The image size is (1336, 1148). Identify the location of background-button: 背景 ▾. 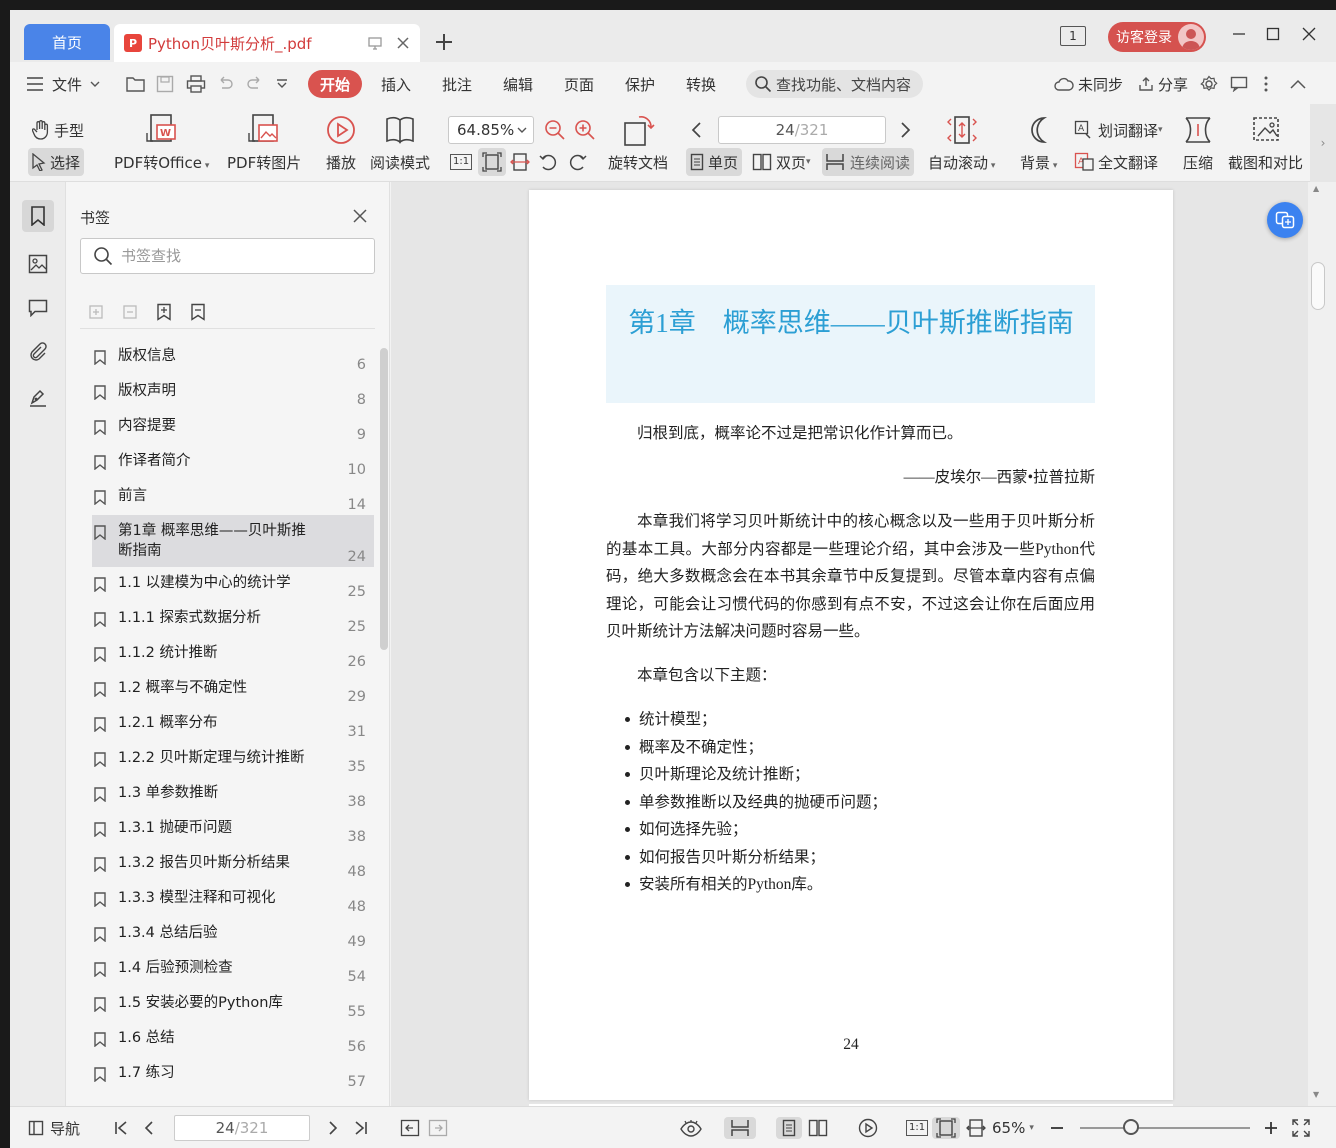
(1038, 138).